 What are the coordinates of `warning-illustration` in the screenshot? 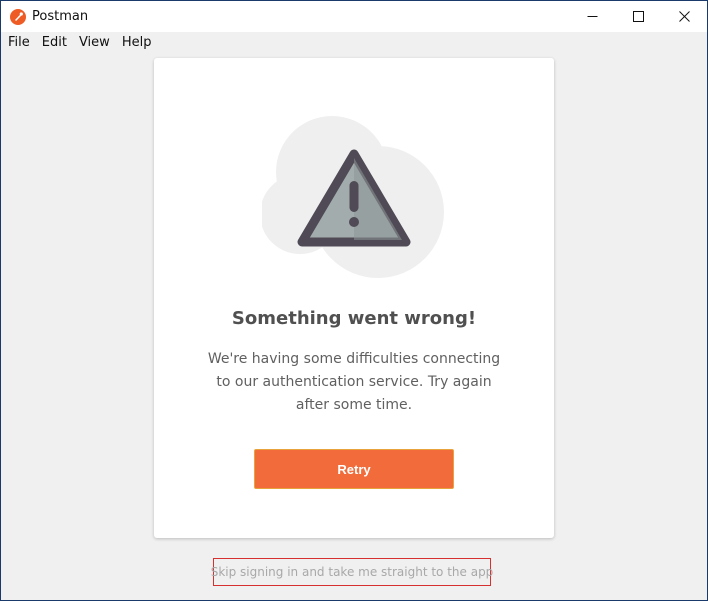 It's located at (353, 197).